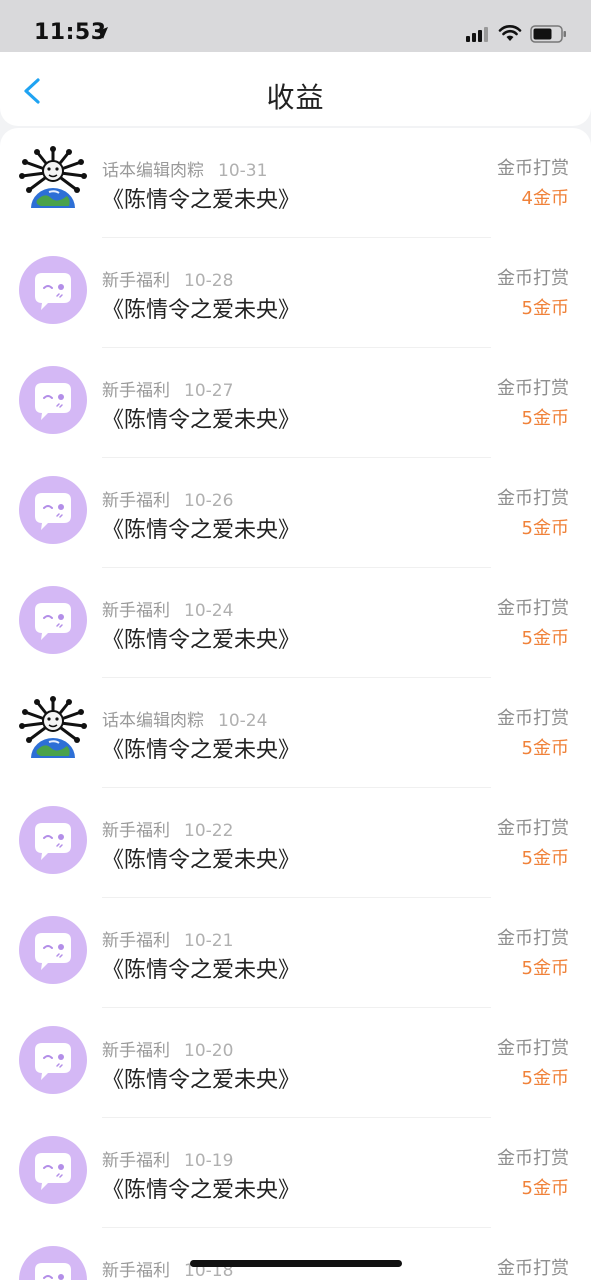 The width and height of the screenshot is (591, 1280). I want to click on earnings-row: 新手福利 10-21 《陈情令之爱未央》 金币打赏 5金币, so click(295, 953).